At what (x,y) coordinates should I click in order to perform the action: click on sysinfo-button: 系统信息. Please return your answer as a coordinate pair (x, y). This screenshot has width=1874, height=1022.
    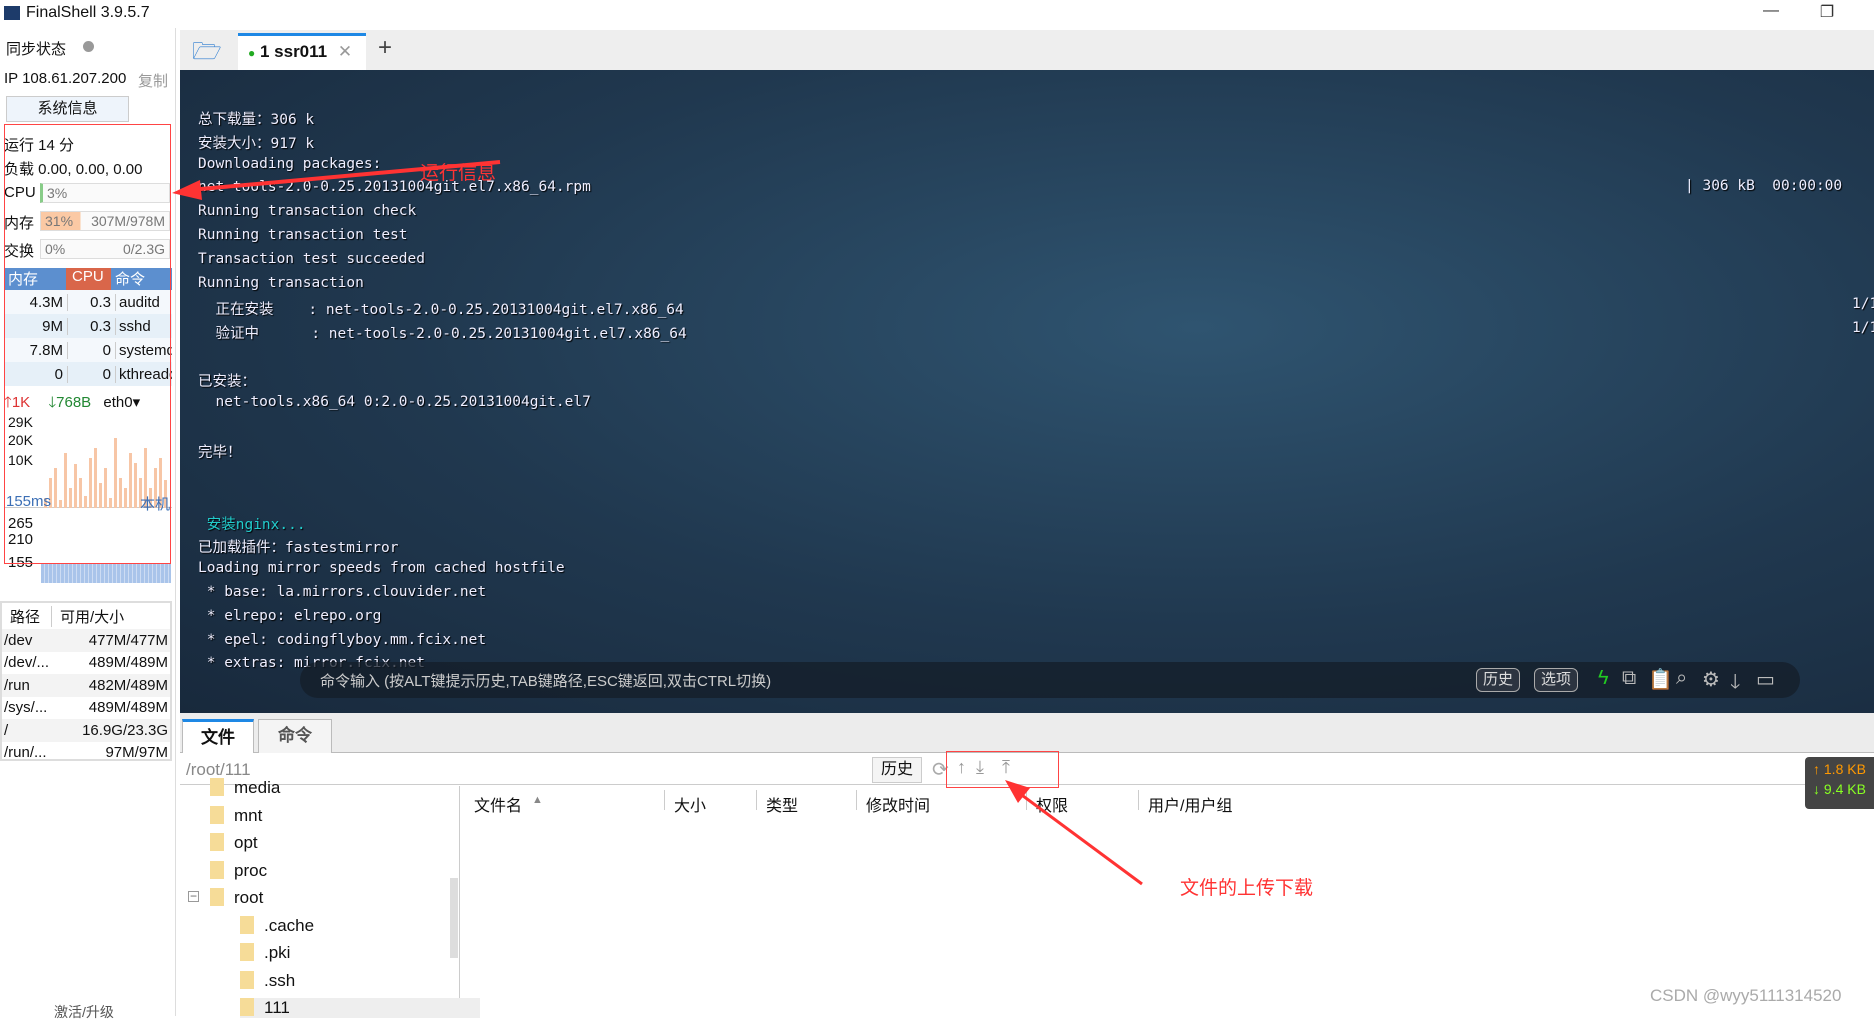
    Looking at the image, I should click on (67, 109).